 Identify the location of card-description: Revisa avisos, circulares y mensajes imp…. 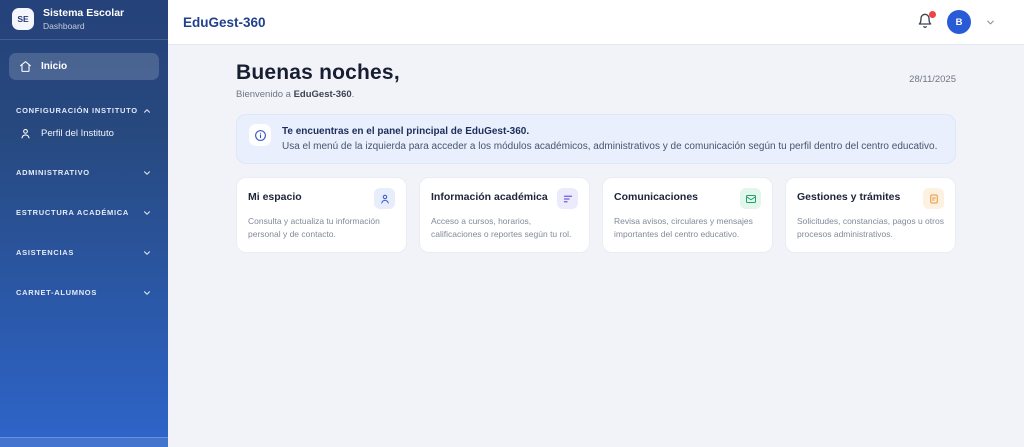
(683, 227).